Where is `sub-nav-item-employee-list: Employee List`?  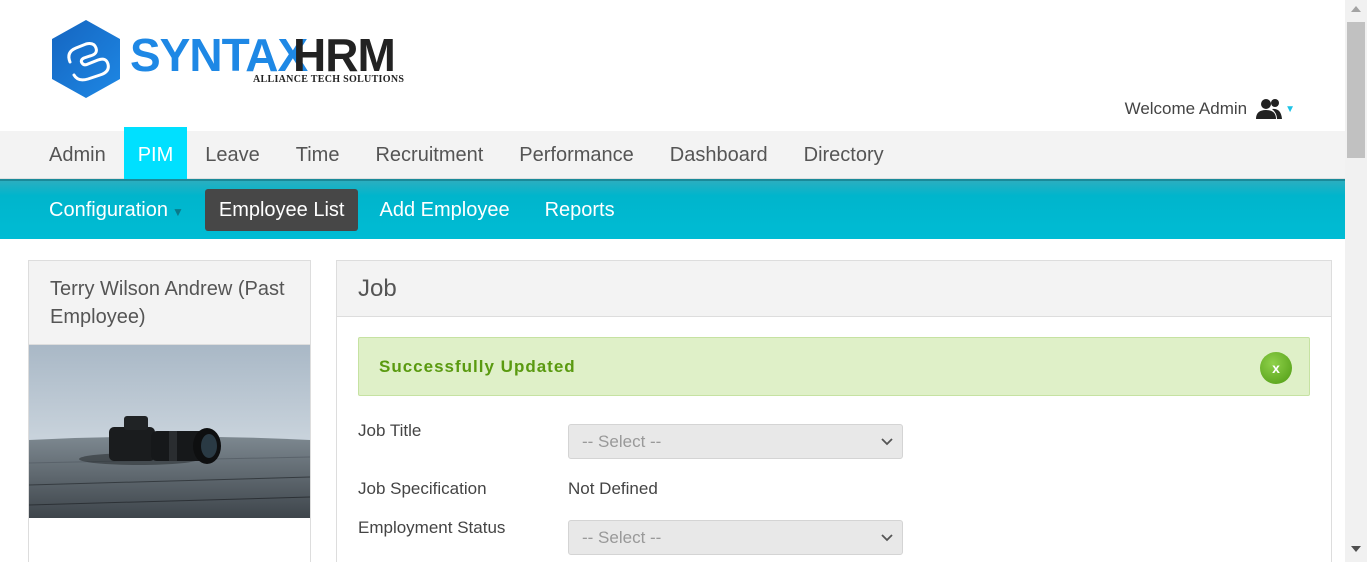
sub-nav-item-employee-list: Employee List is located at coordinates (281, 210).